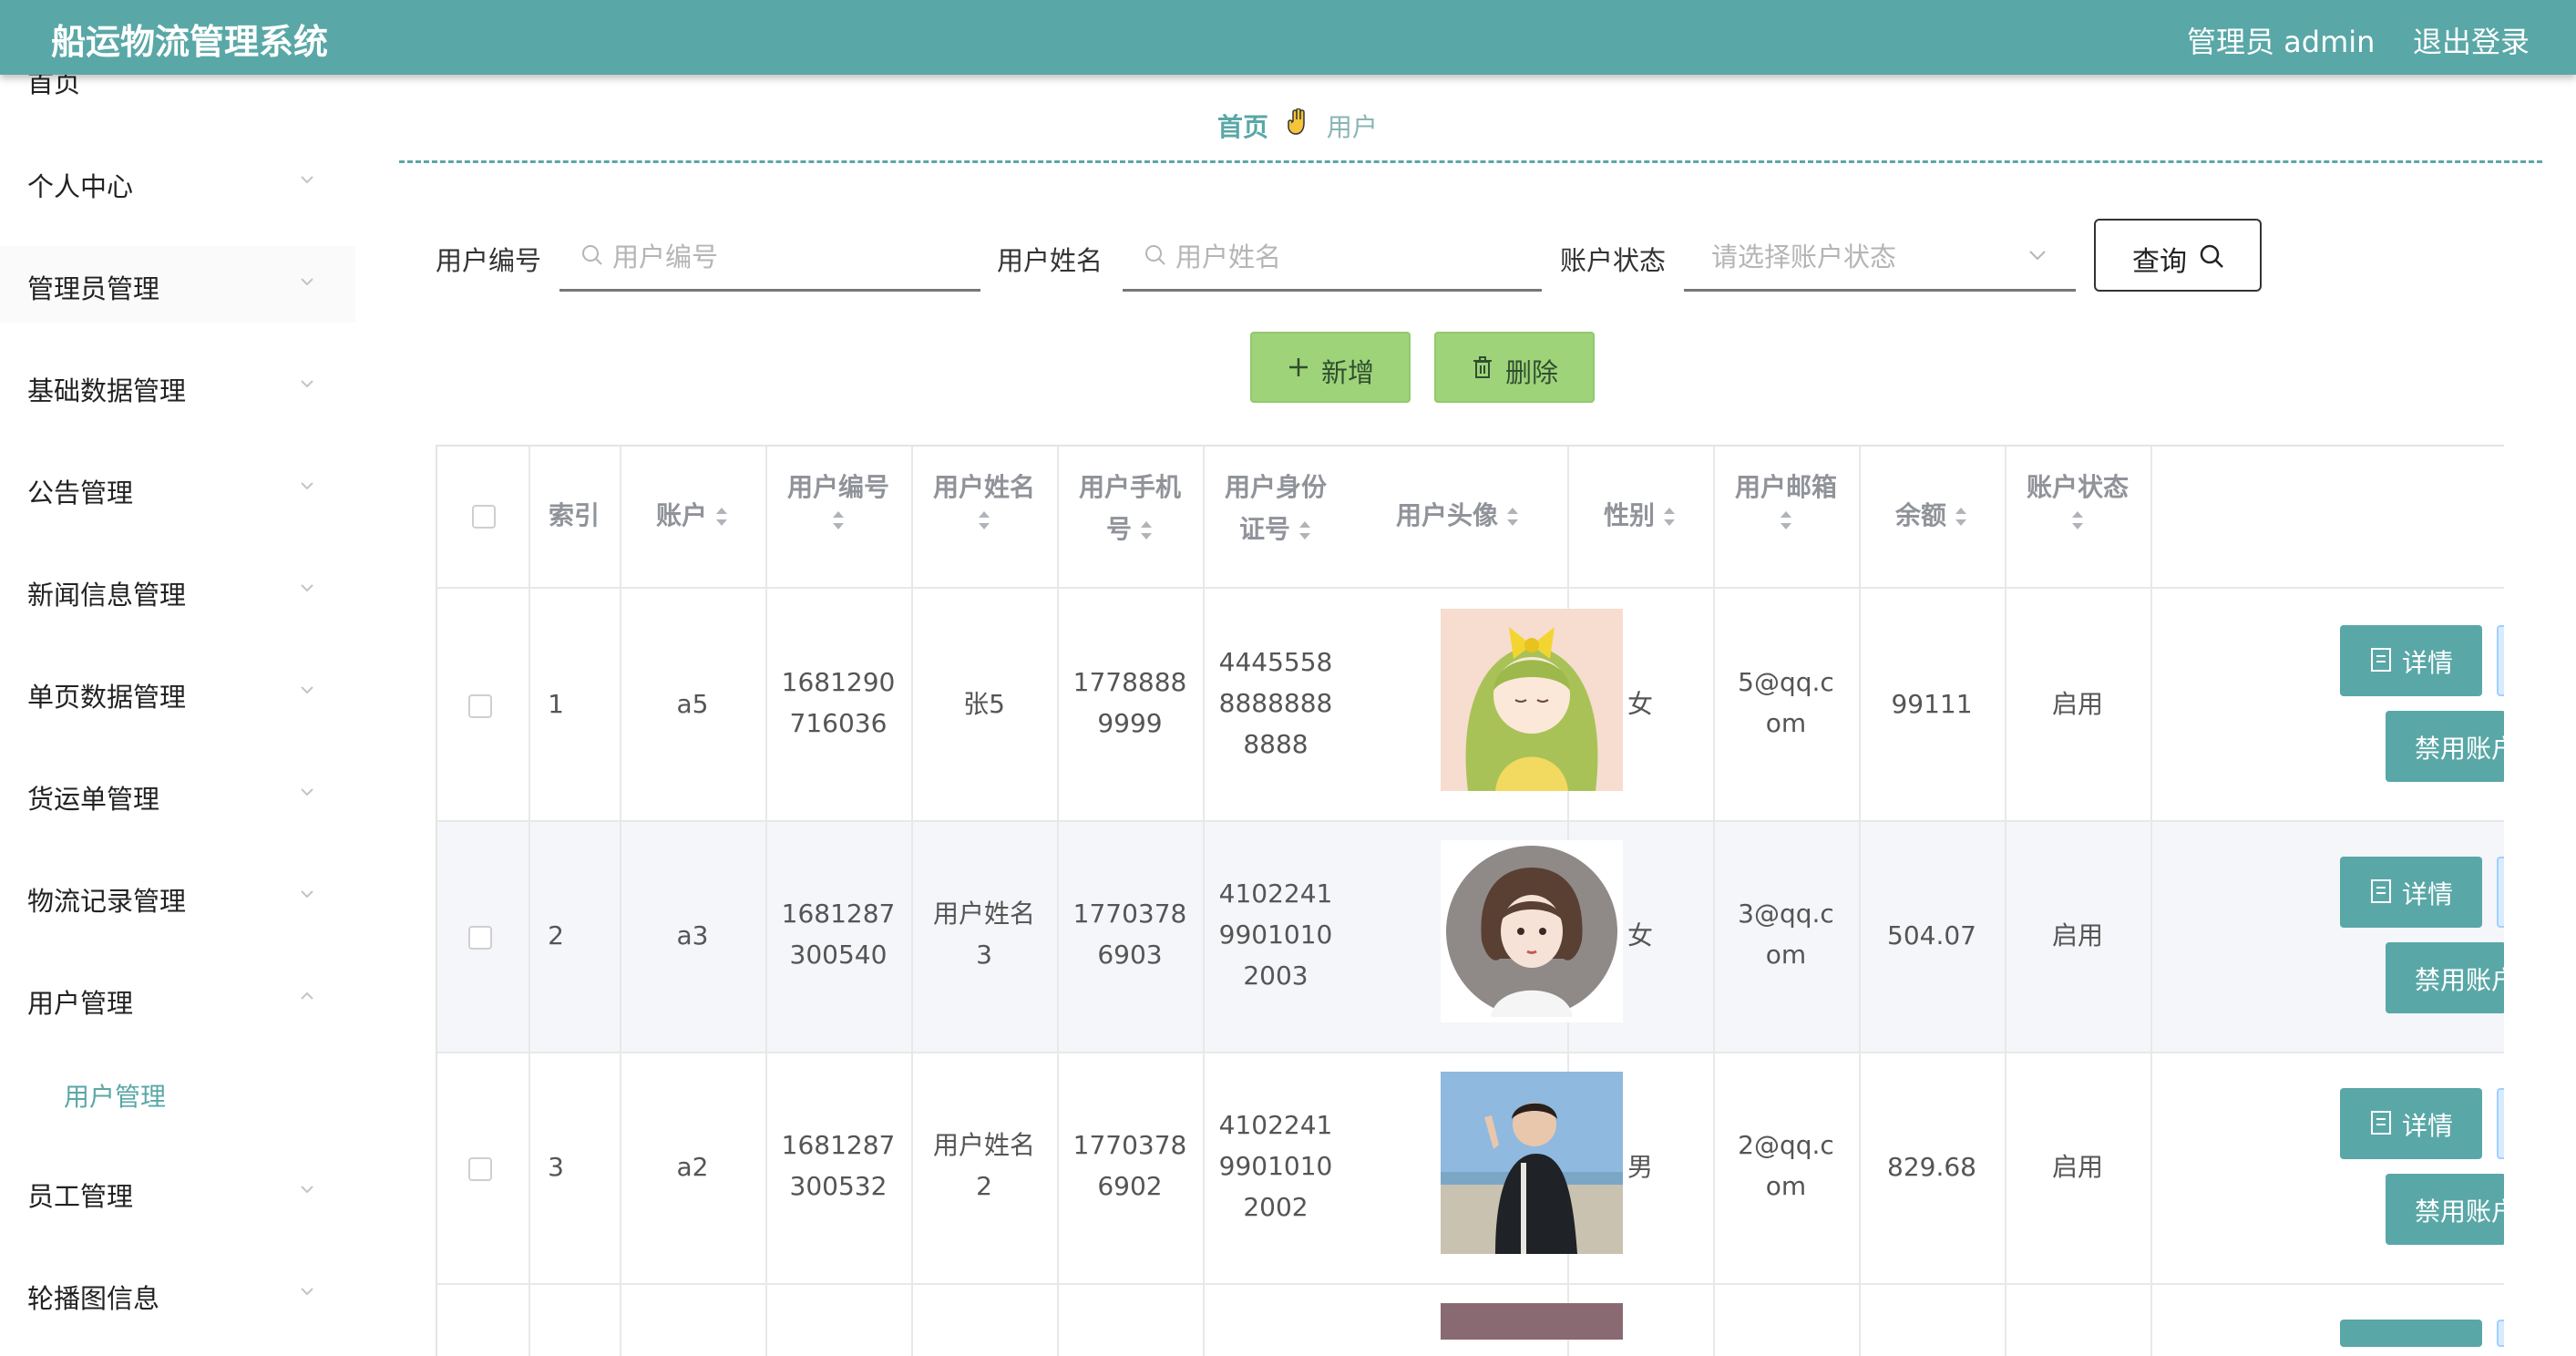 Image resolution: width=2576 pixels, height=1356 pixels. Describe the element at coordinates (178, 794) in the screenshot. I see `sidebar-item-waybill: 货运单管理` at that location.